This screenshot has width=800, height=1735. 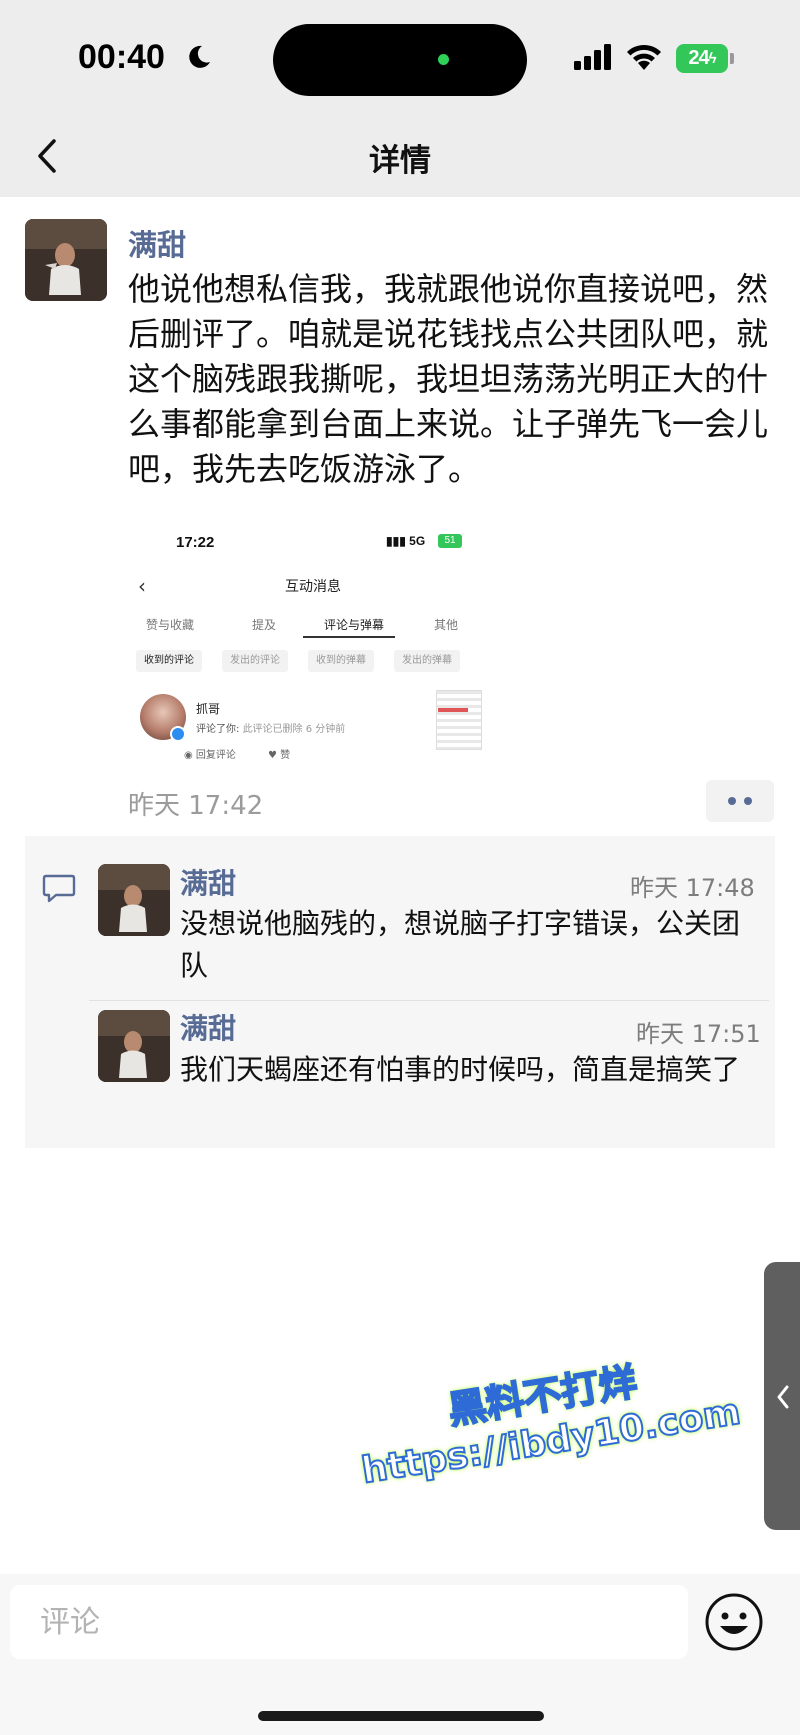 I want to click on comment-icon, so click(x=59, y=888).